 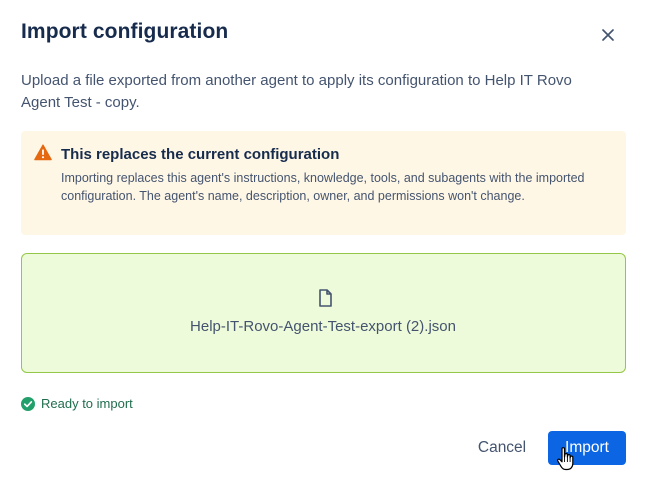 What do you see at coordinates (323, 326) in the screenshot?
I see `file-name: Help-IT-Rovo-Agent-Test-export (2).json` at bounding box center [323, 326].